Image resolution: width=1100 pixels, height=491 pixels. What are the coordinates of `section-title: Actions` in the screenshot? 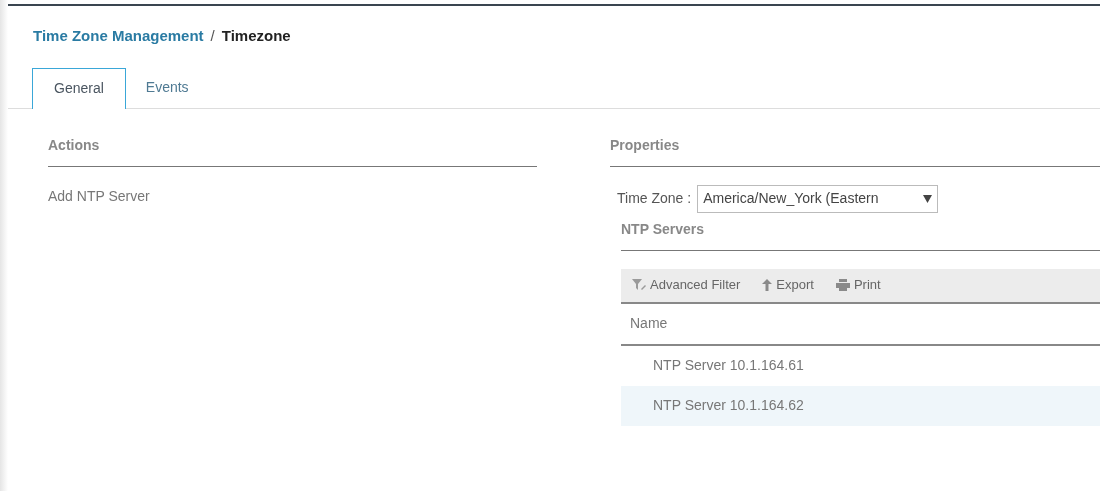 It's located at (292, 150).